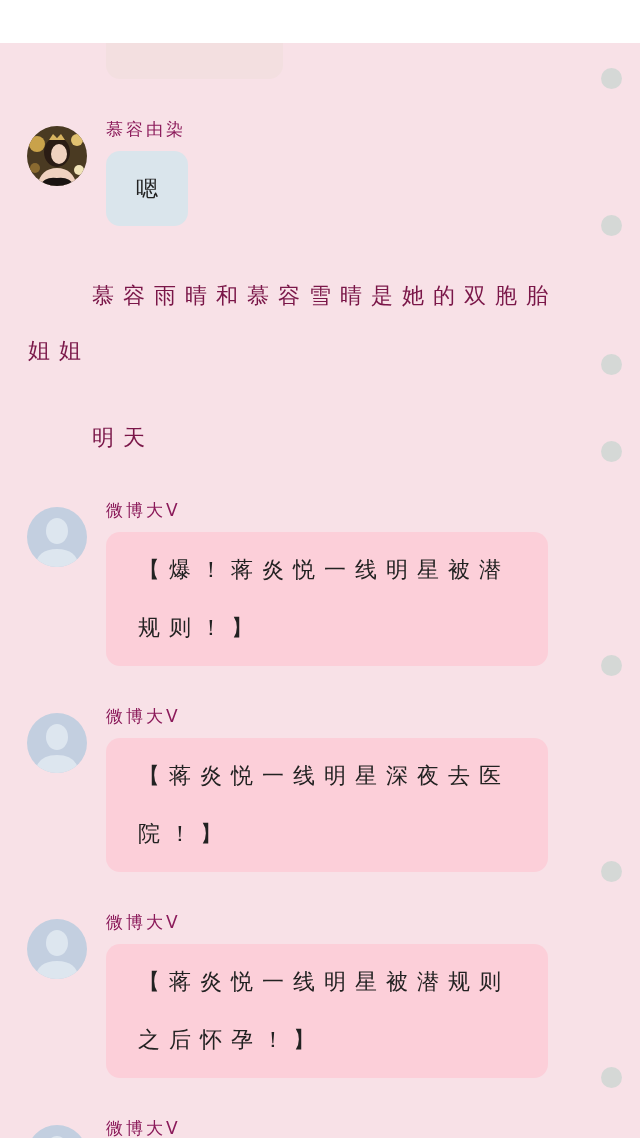 This screenshot has height=1138, width=640. I want to click on message-bubble: 【蒋炎悦一线明星深夜去医院！】, so click(327, 805).